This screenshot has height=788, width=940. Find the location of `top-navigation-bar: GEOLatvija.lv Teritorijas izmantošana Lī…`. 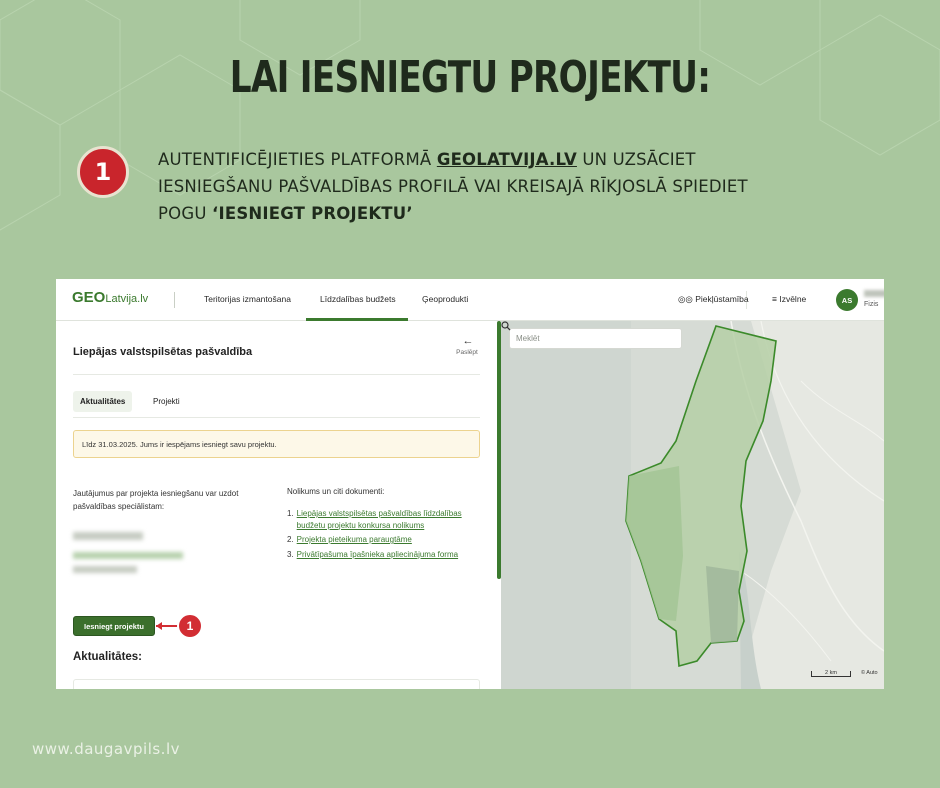

top-navigation-bar: GEOLatvija.lv Teritorijas izmantošana Lī… is located at coordinates (470, 300).